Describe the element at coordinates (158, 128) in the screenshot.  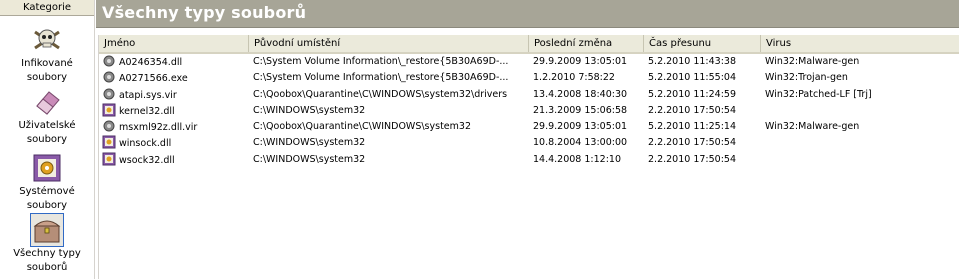
I see `file-name: msxml92z.dll.vir` at that location.